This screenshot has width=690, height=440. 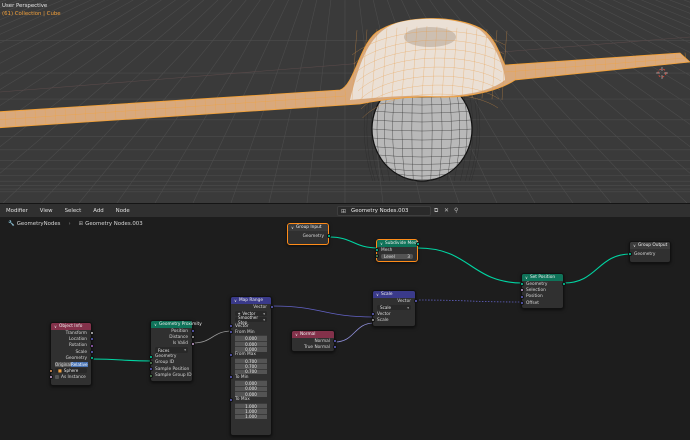 I want to click on node-header: ∨ Scale, so click(x=394, y=294).